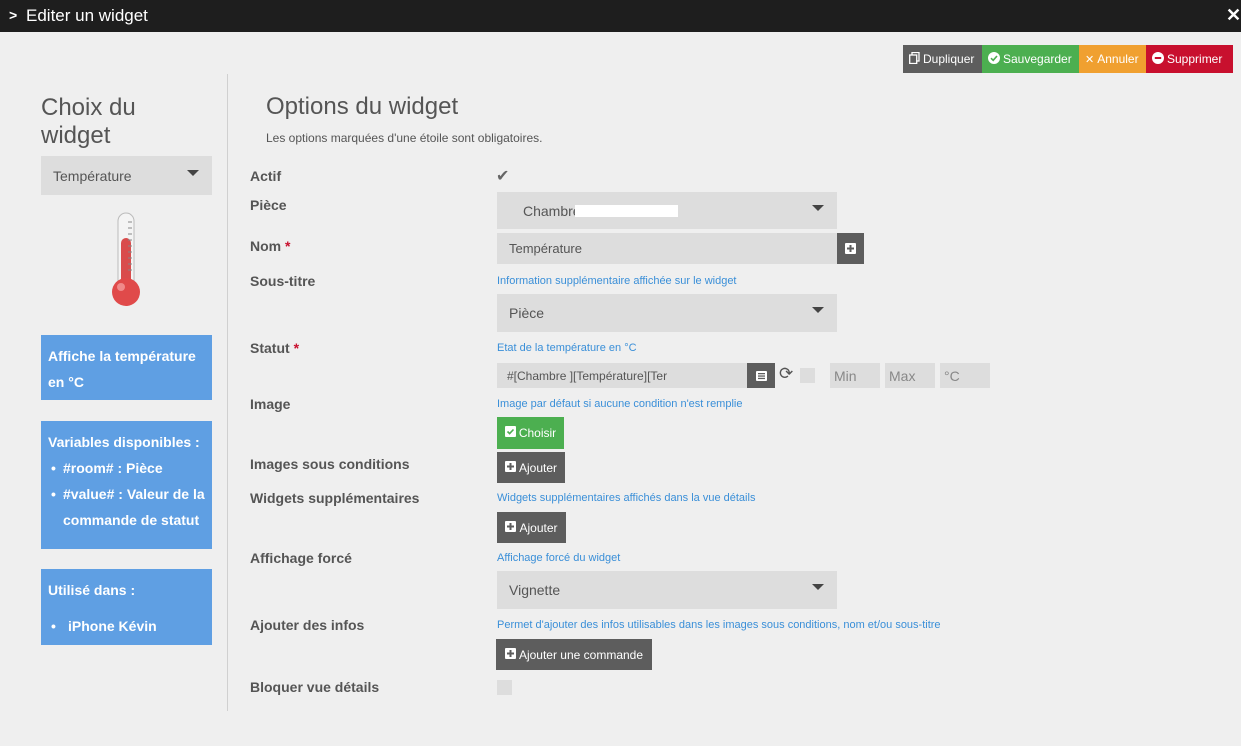  I want to click on used-in-box: Utilisé dans : iPhone Kévin, so click(126, 607).